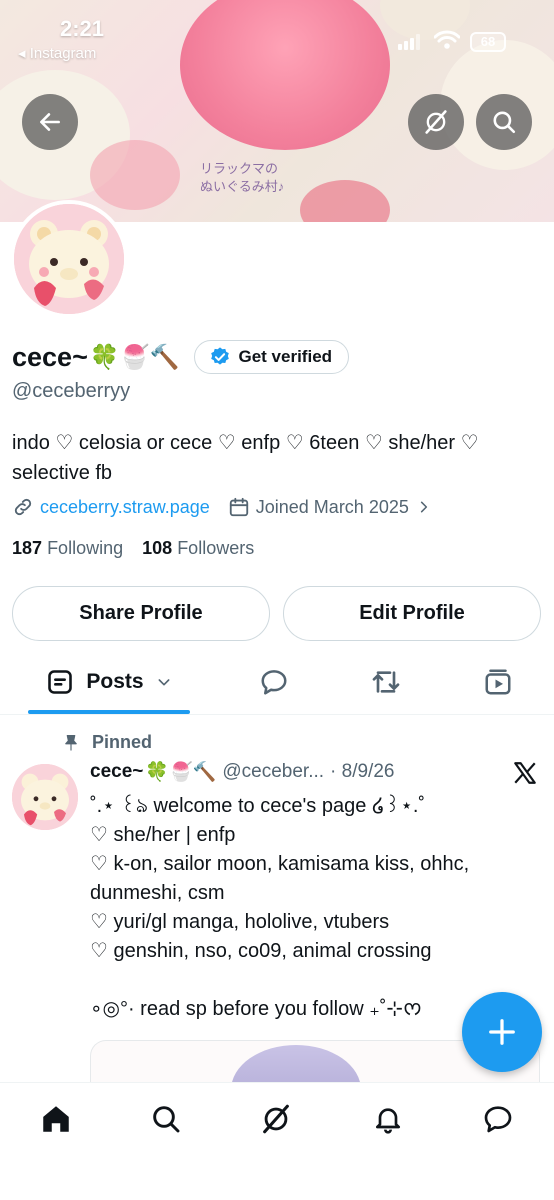  What do you see at coordinates (219, 356) in the screenshot?
I see `verified-badge-icon` at bounding box center [219, 356].